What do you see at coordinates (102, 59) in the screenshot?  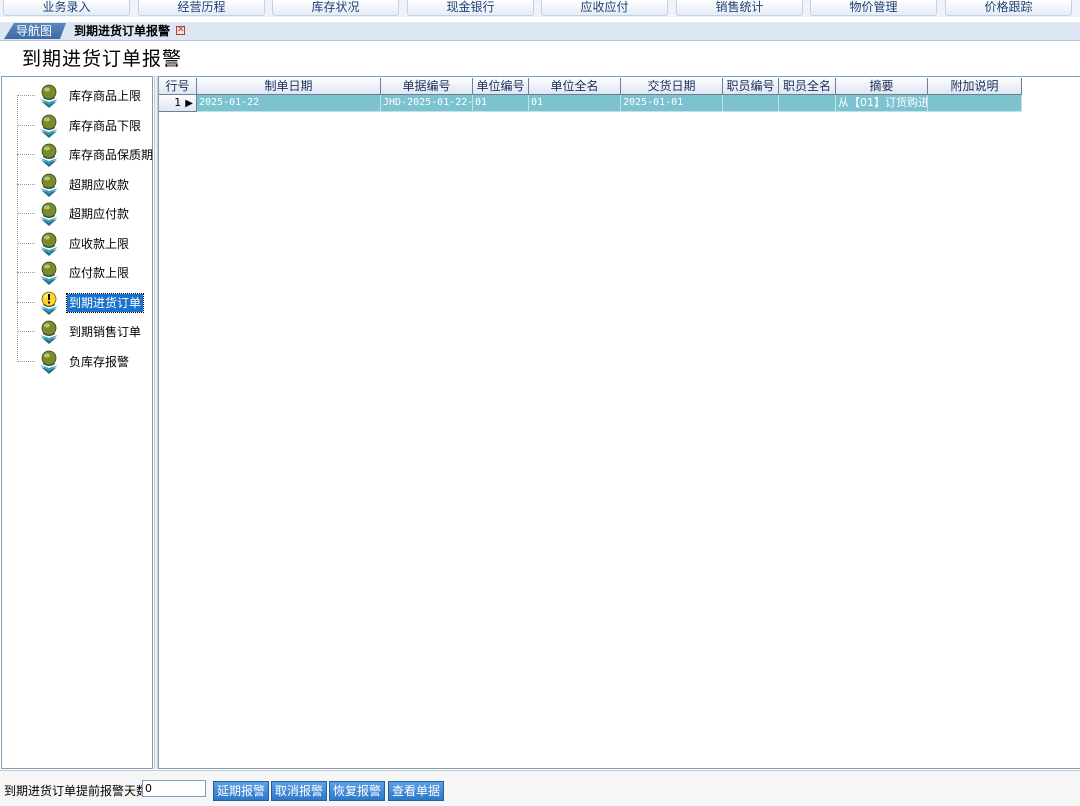 I see `page-title: 到期进货订单报警` at bounding box center [102, 59].